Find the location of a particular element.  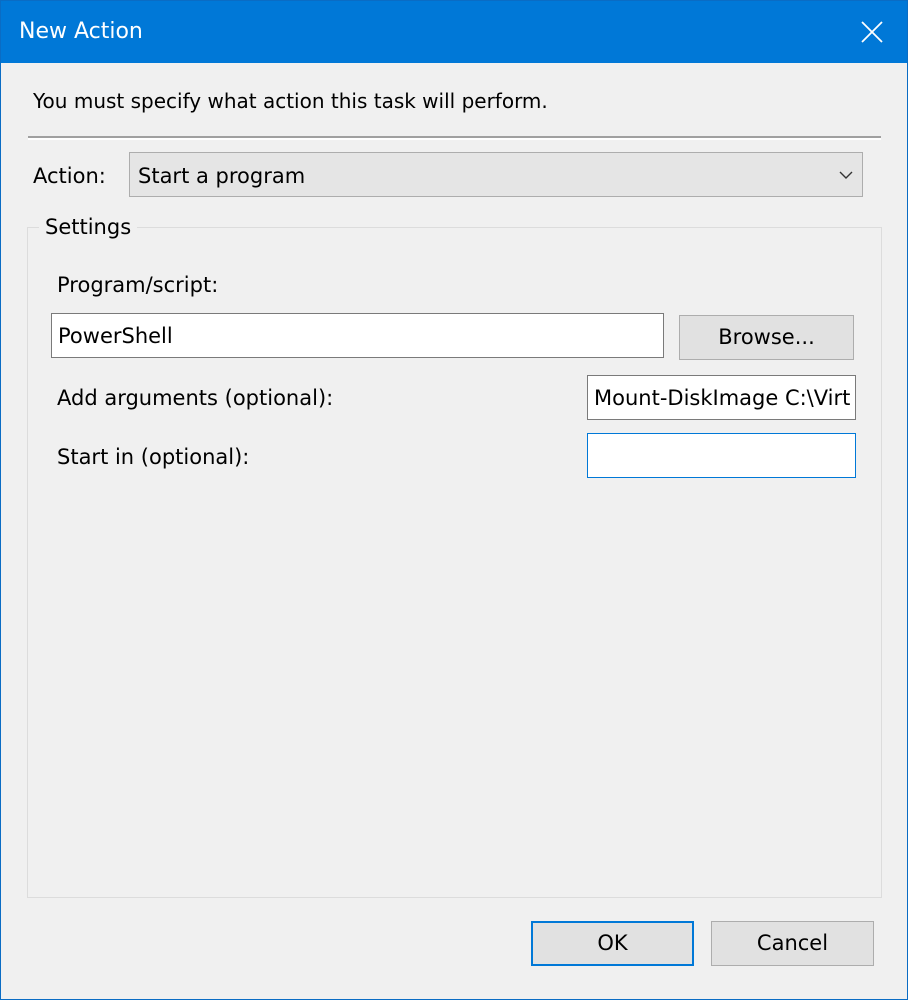

action-dropdown-value: Start a program is located at coordinates (222, 176).